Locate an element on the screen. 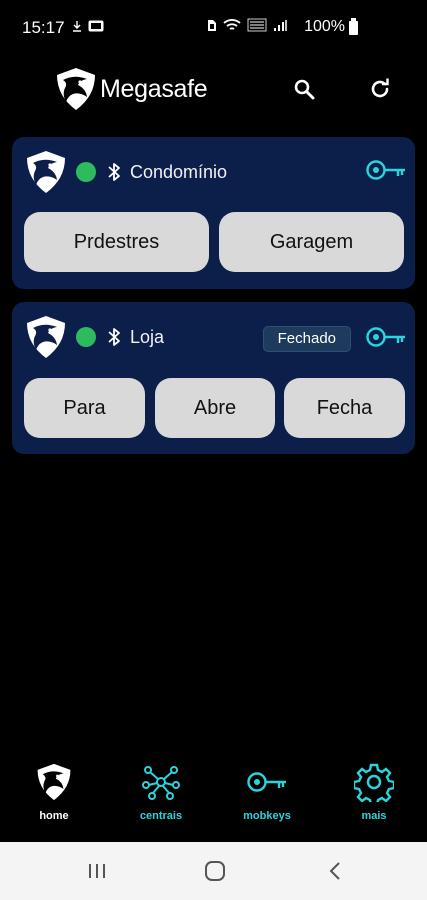  nav-label: mais is located at coordinates (374, 816).